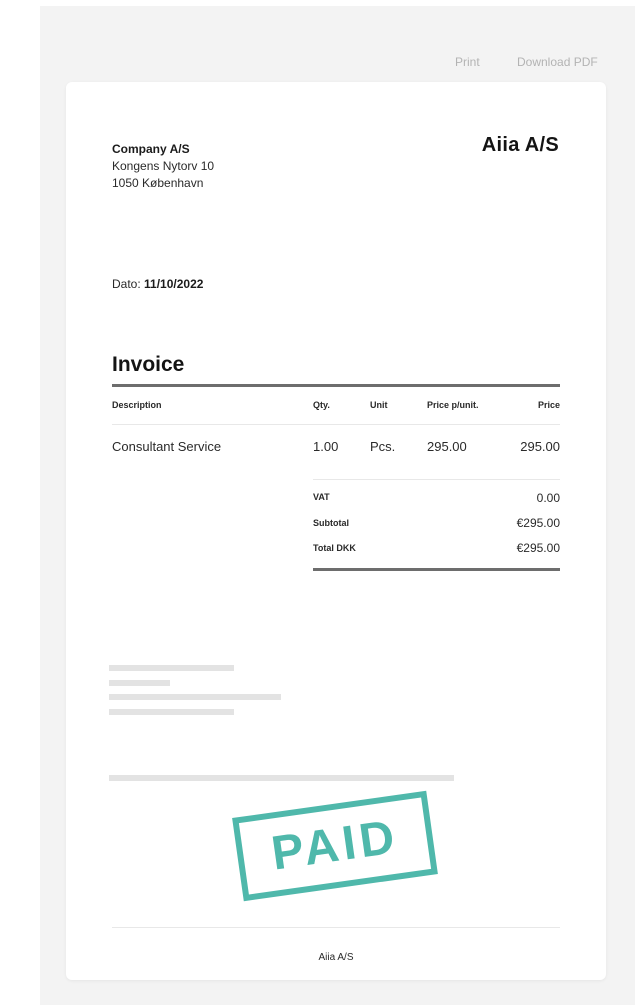 This screenshot has width=635, height=1005. Describe the element at coordinates (334, 548) in the screenshot. I see `total-label: Total DKK` at that location.